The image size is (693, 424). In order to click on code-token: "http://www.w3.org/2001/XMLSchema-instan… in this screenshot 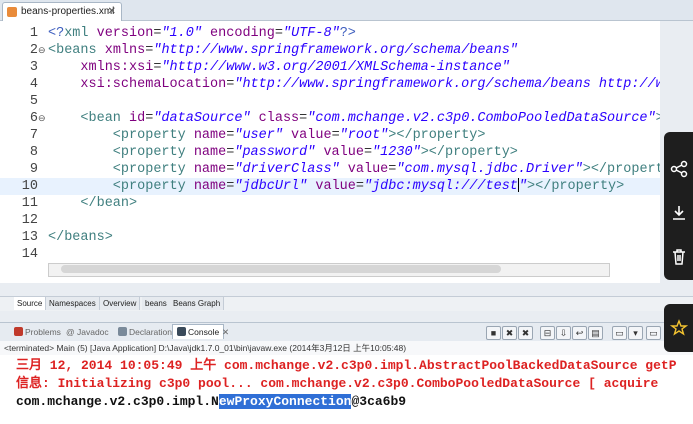, I will do `click(335, 67)`.